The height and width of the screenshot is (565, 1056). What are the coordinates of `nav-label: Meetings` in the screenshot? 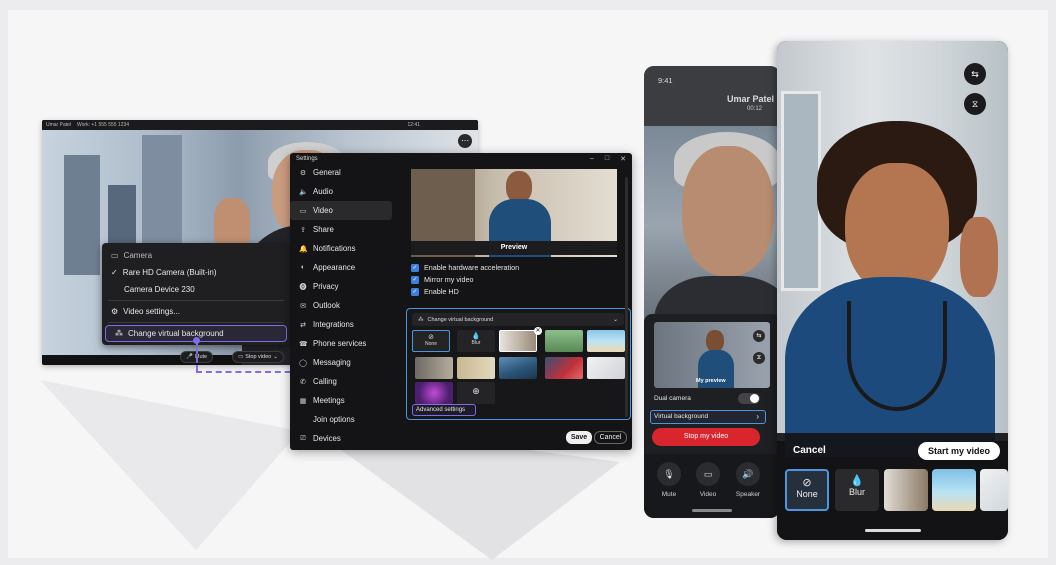 It's located at (329, 400).